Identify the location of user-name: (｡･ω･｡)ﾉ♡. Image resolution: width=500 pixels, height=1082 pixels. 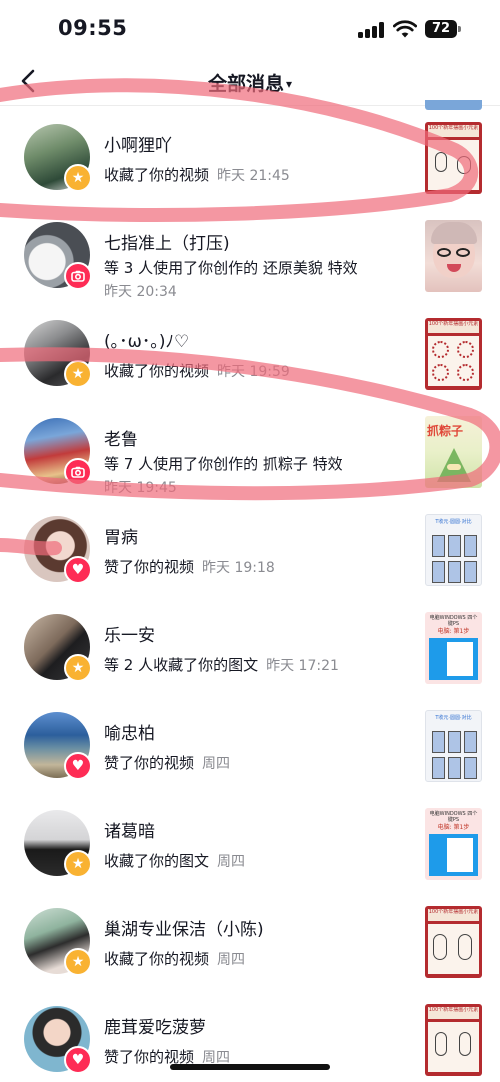
(146, 339).